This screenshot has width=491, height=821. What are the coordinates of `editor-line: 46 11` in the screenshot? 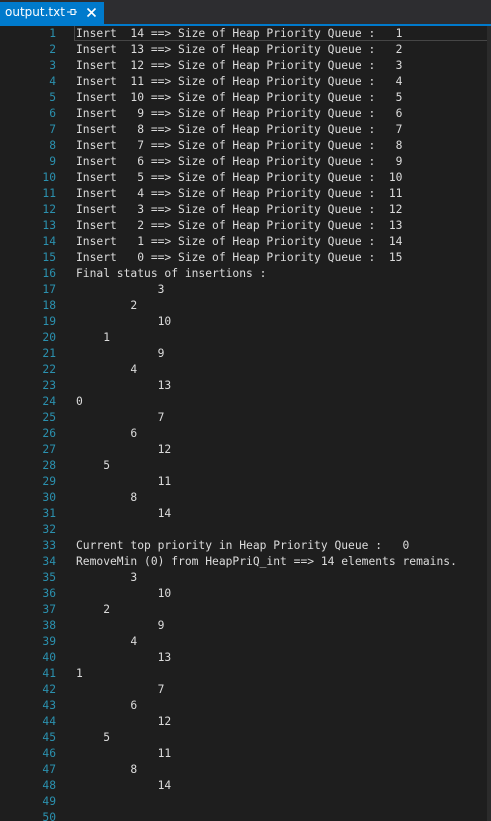 It's located at (245, 754).